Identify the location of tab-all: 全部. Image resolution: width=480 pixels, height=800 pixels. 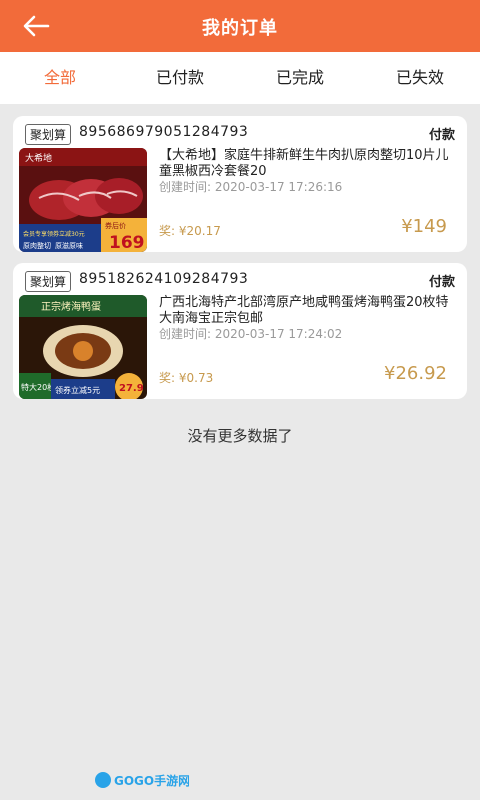
(60, 78).